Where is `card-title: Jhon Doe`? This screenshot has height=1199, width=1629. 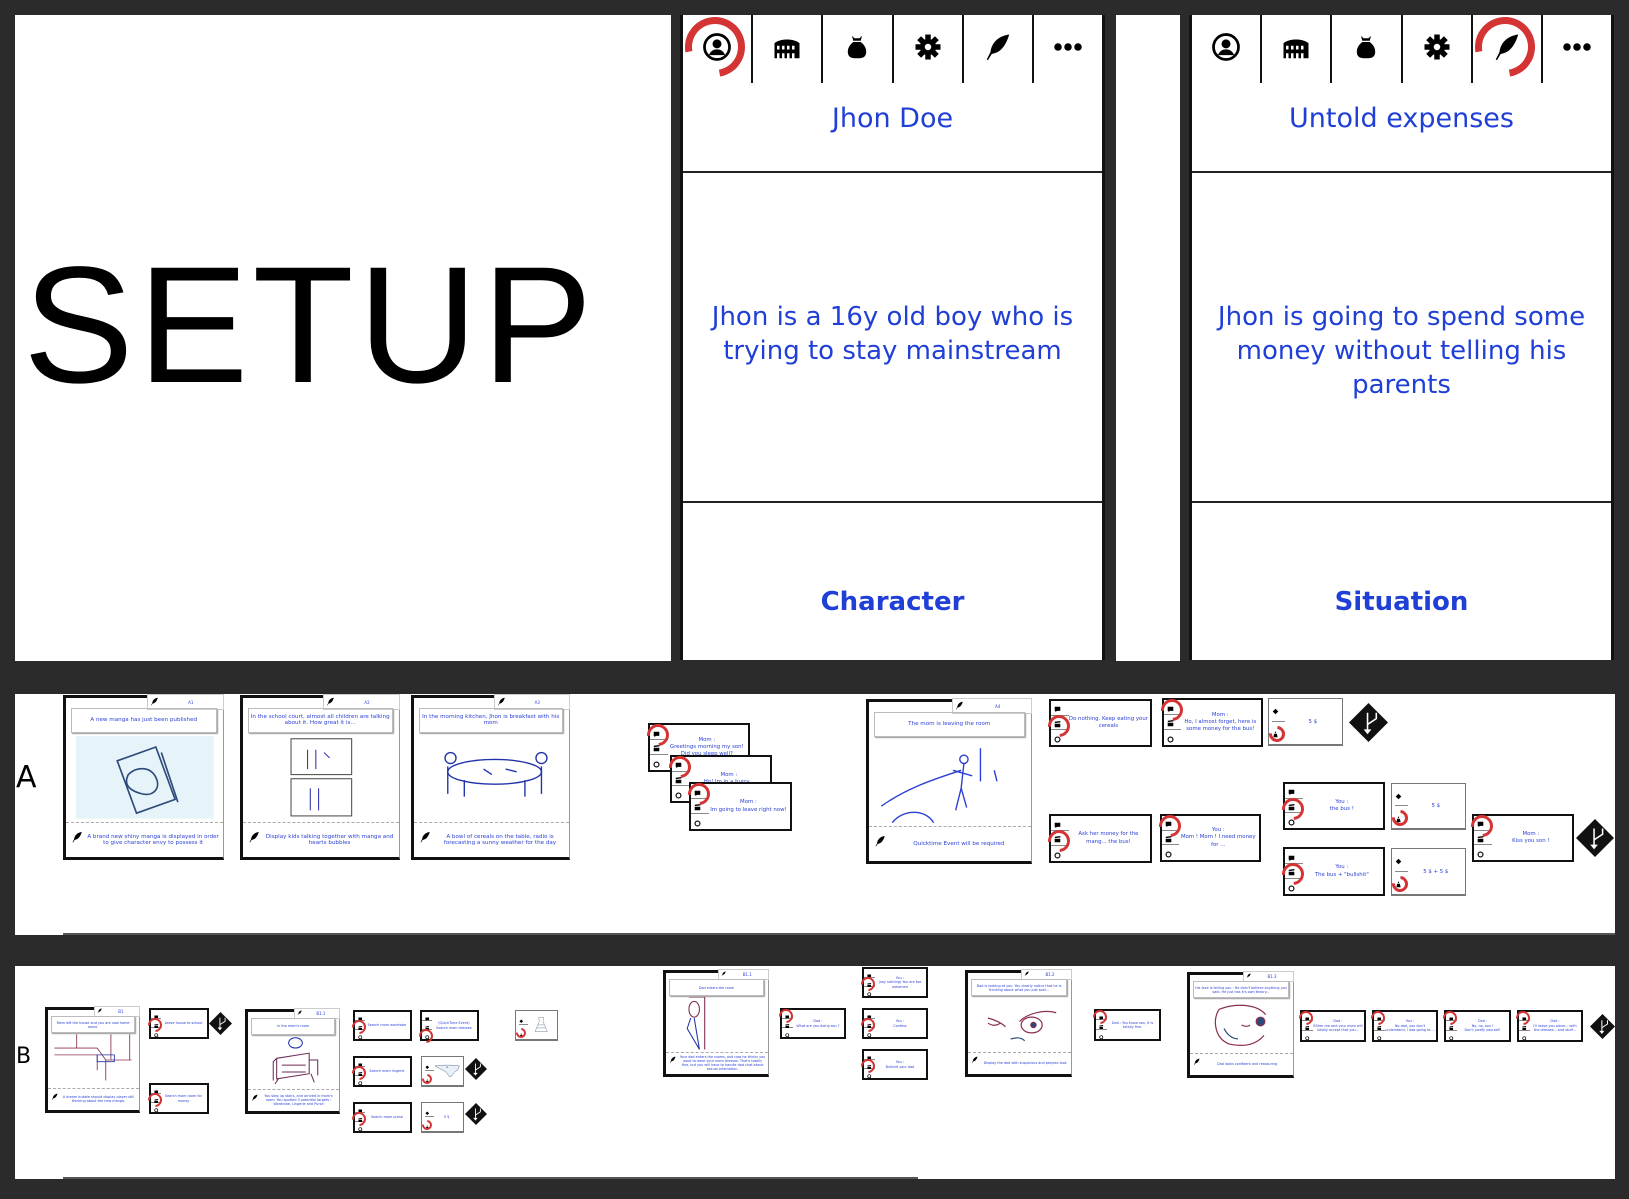
card-title: Jhon Doe is located at coordinates (892, 118).